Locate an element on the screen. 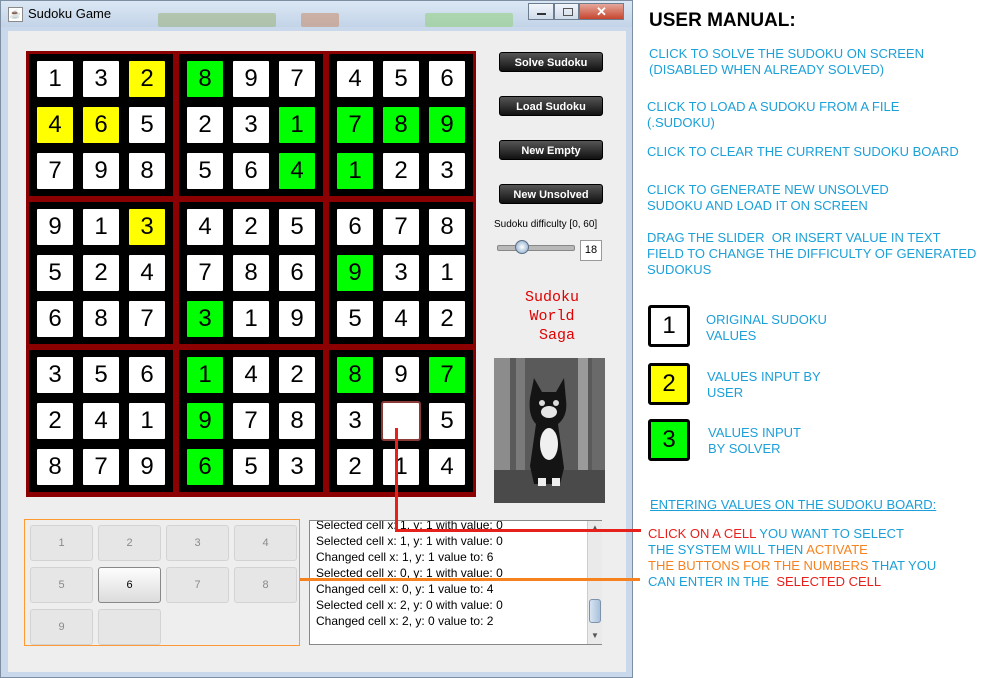 The width and height of the screenshot is (985, 678). new-unsolved-button: New Unsolved is located at coordinates (551, 194).